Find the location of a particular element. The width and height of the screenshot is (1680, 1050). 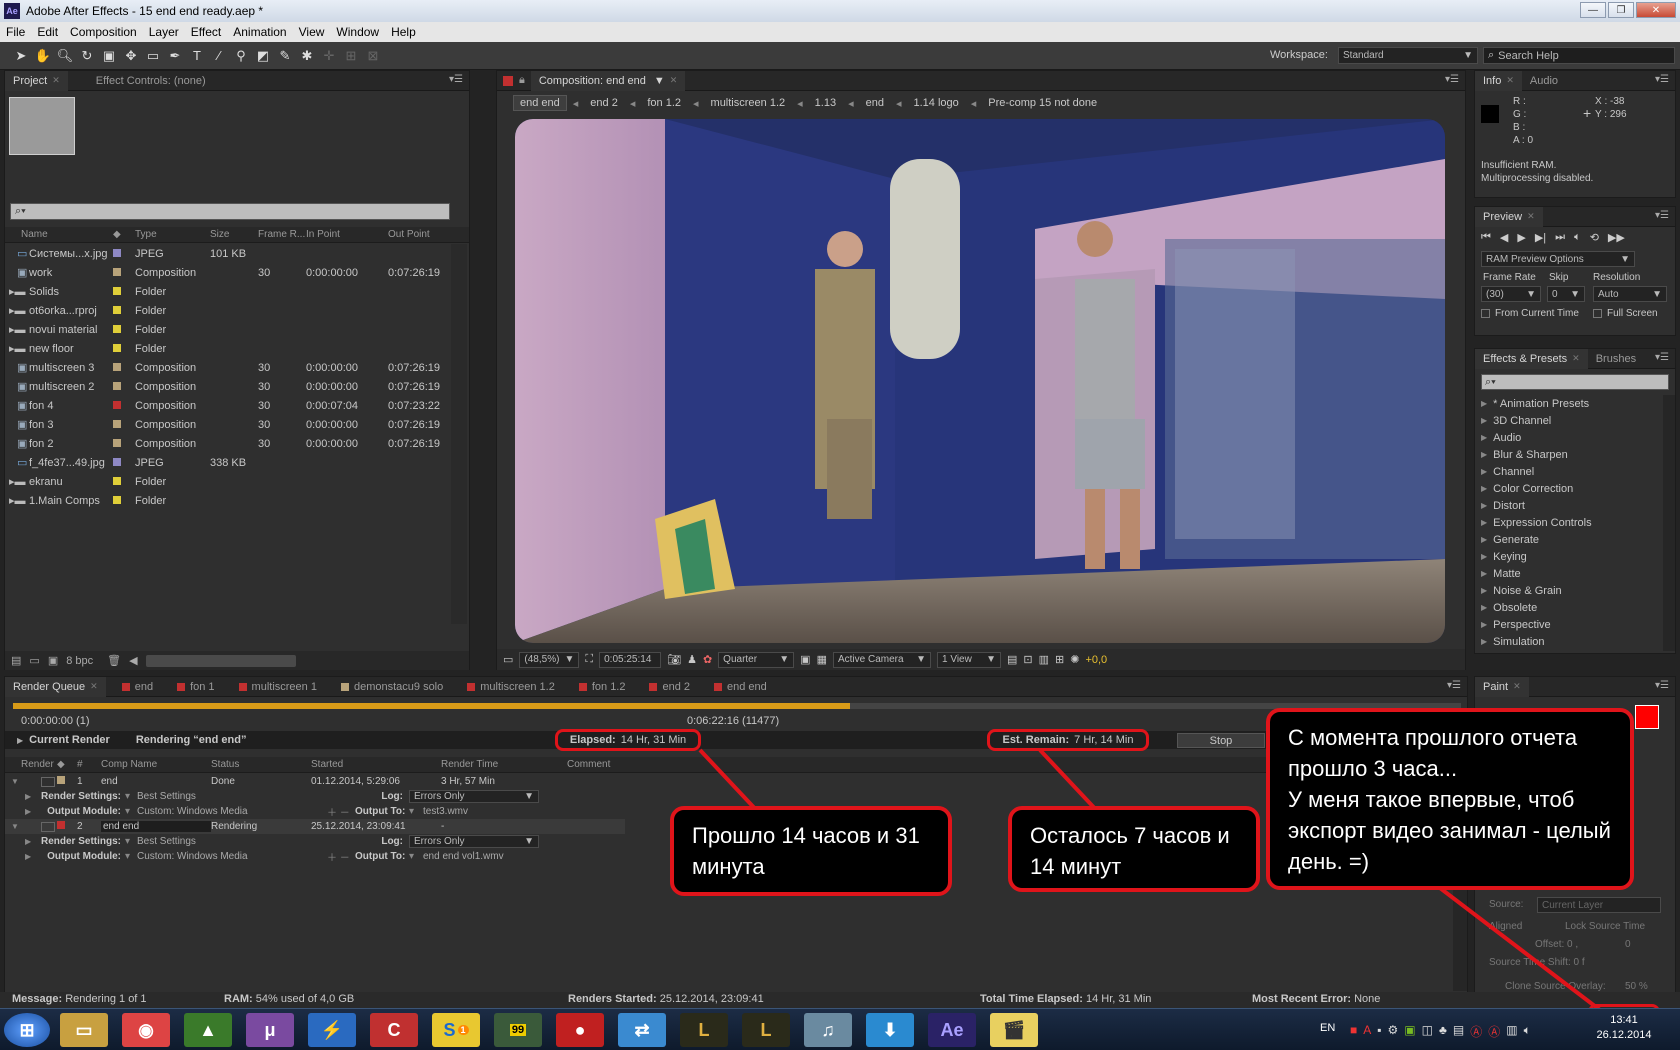

teamviewer-icon: ⇄ is located at coordinates (642, 1030).